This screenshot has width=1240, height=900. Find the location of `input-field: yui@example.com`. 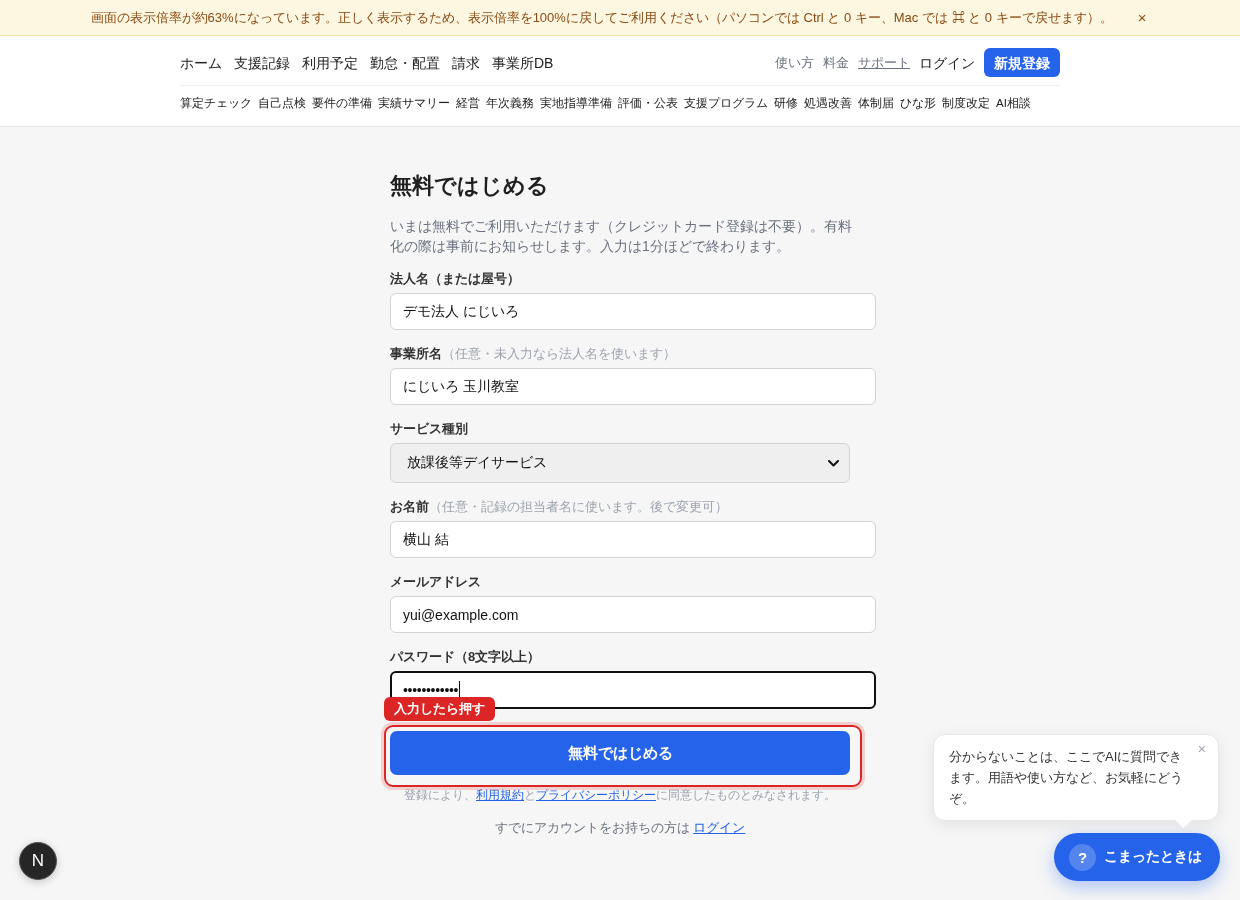

input-field: yui@example.com is located at coordinates (633, 614).